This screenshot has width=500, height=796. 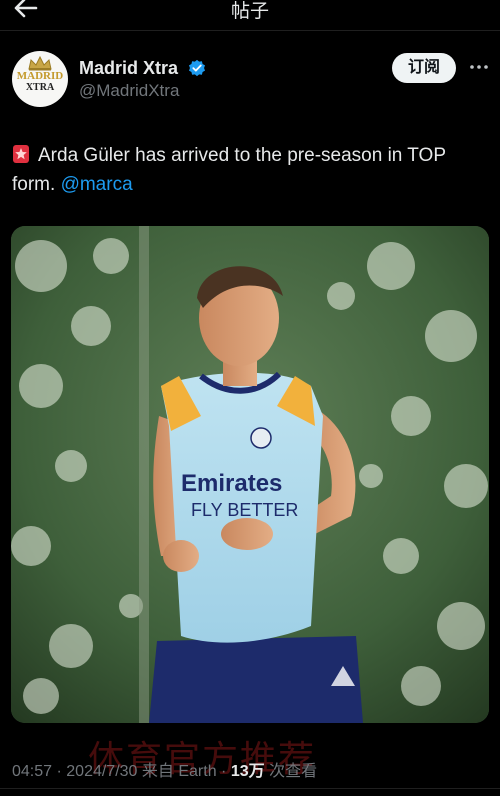 What do you see at coordinates (97, 184) in the screenshot?
I see `mention-link: @marca` at bounding box center [97, 184].